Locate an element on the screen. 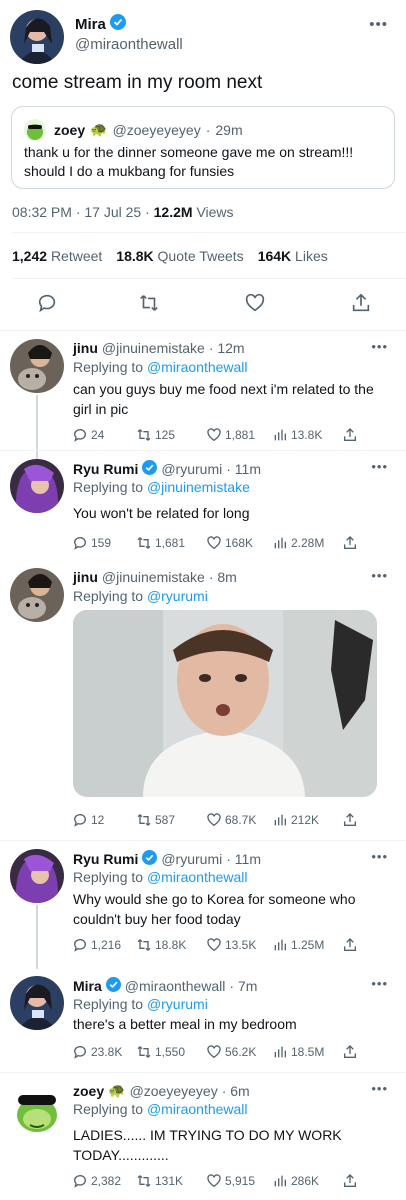 This screenshot has width=406, height=1200. timestamp: 08:32 PM · 17 Jul 25 · is located at coordinates (83, 212).